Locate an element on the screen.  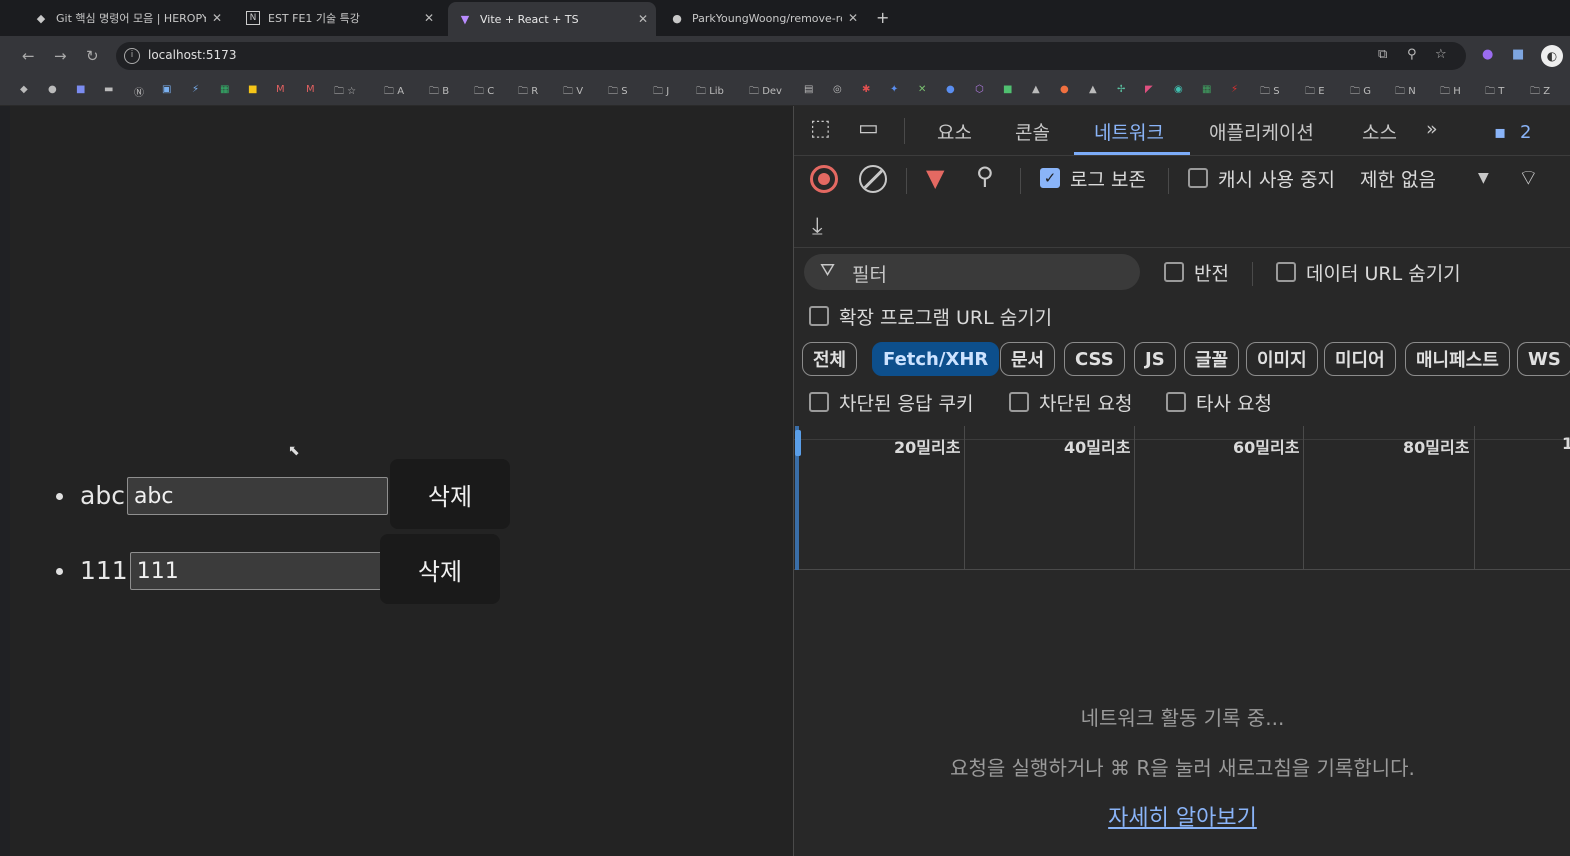
bookmark-icon: ◆ is located at coordinates (24, 89).